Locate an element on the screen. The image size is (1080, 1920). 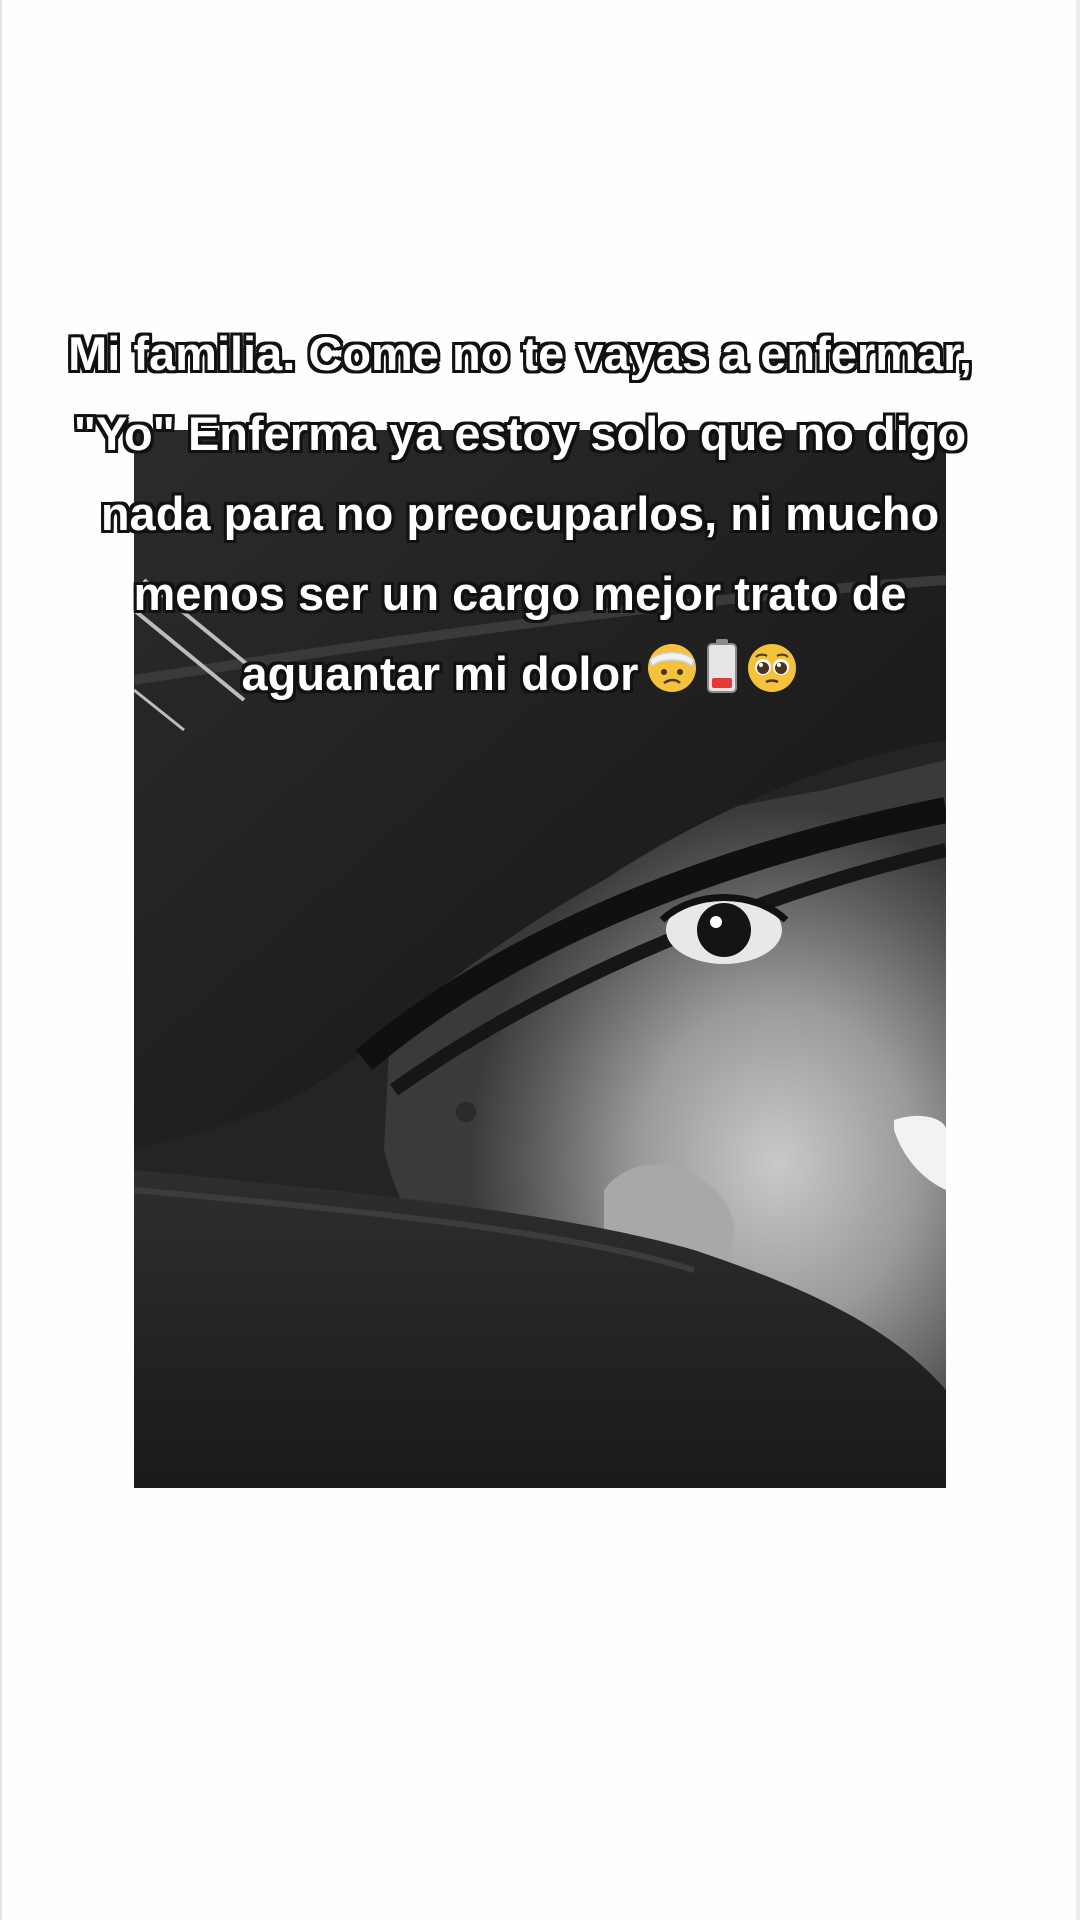
frame-edge-right is located at coordinates (1078, 960).